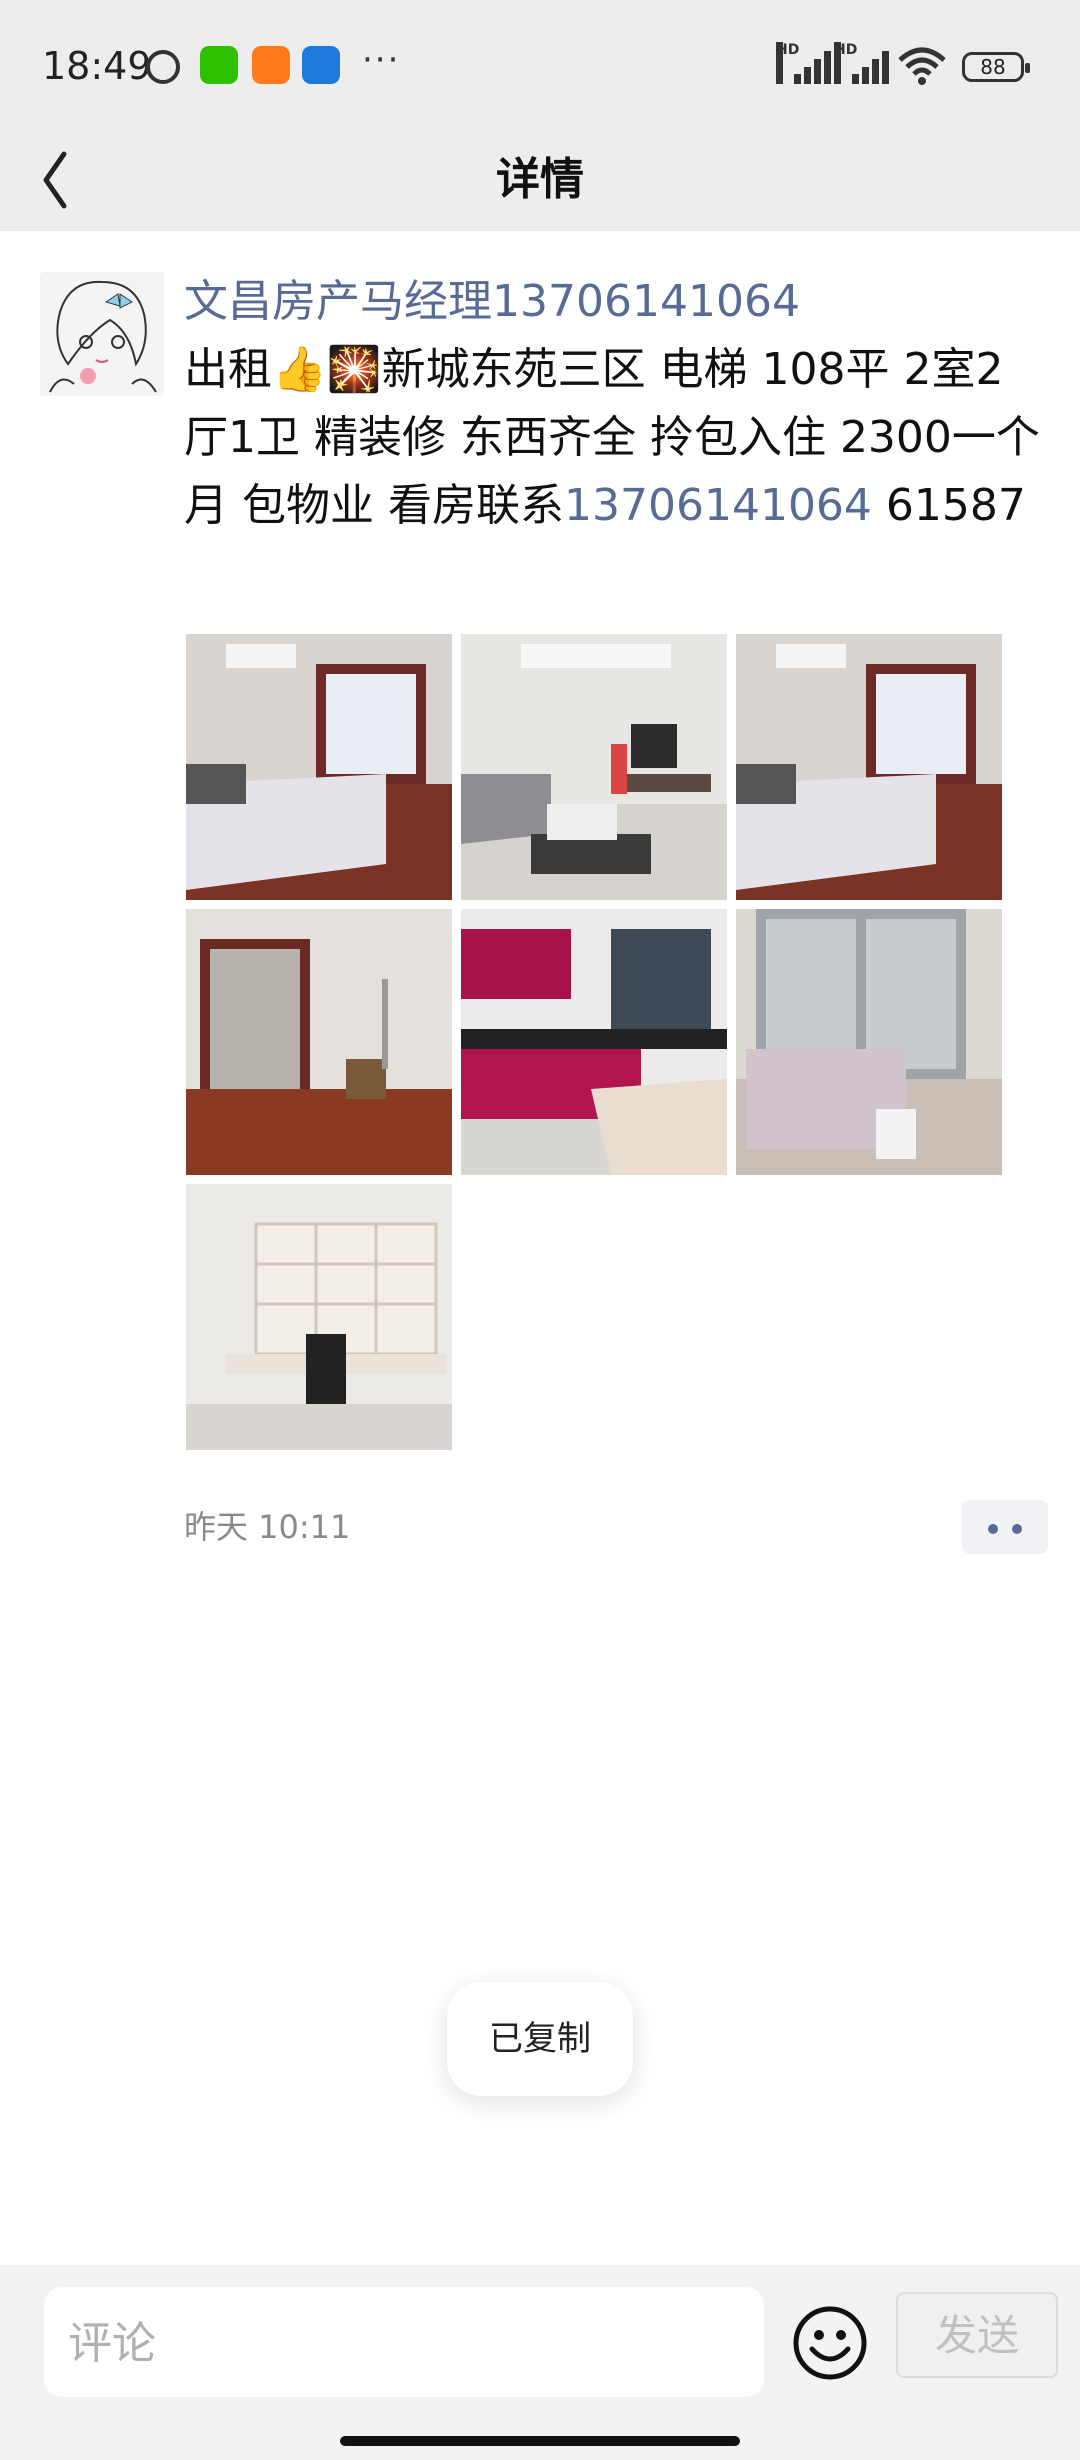 This screenshot has width=1080, height=2460. Describe the element at coordinates (594, 767) in the screenshot. I see `photo-living-room` at that location.